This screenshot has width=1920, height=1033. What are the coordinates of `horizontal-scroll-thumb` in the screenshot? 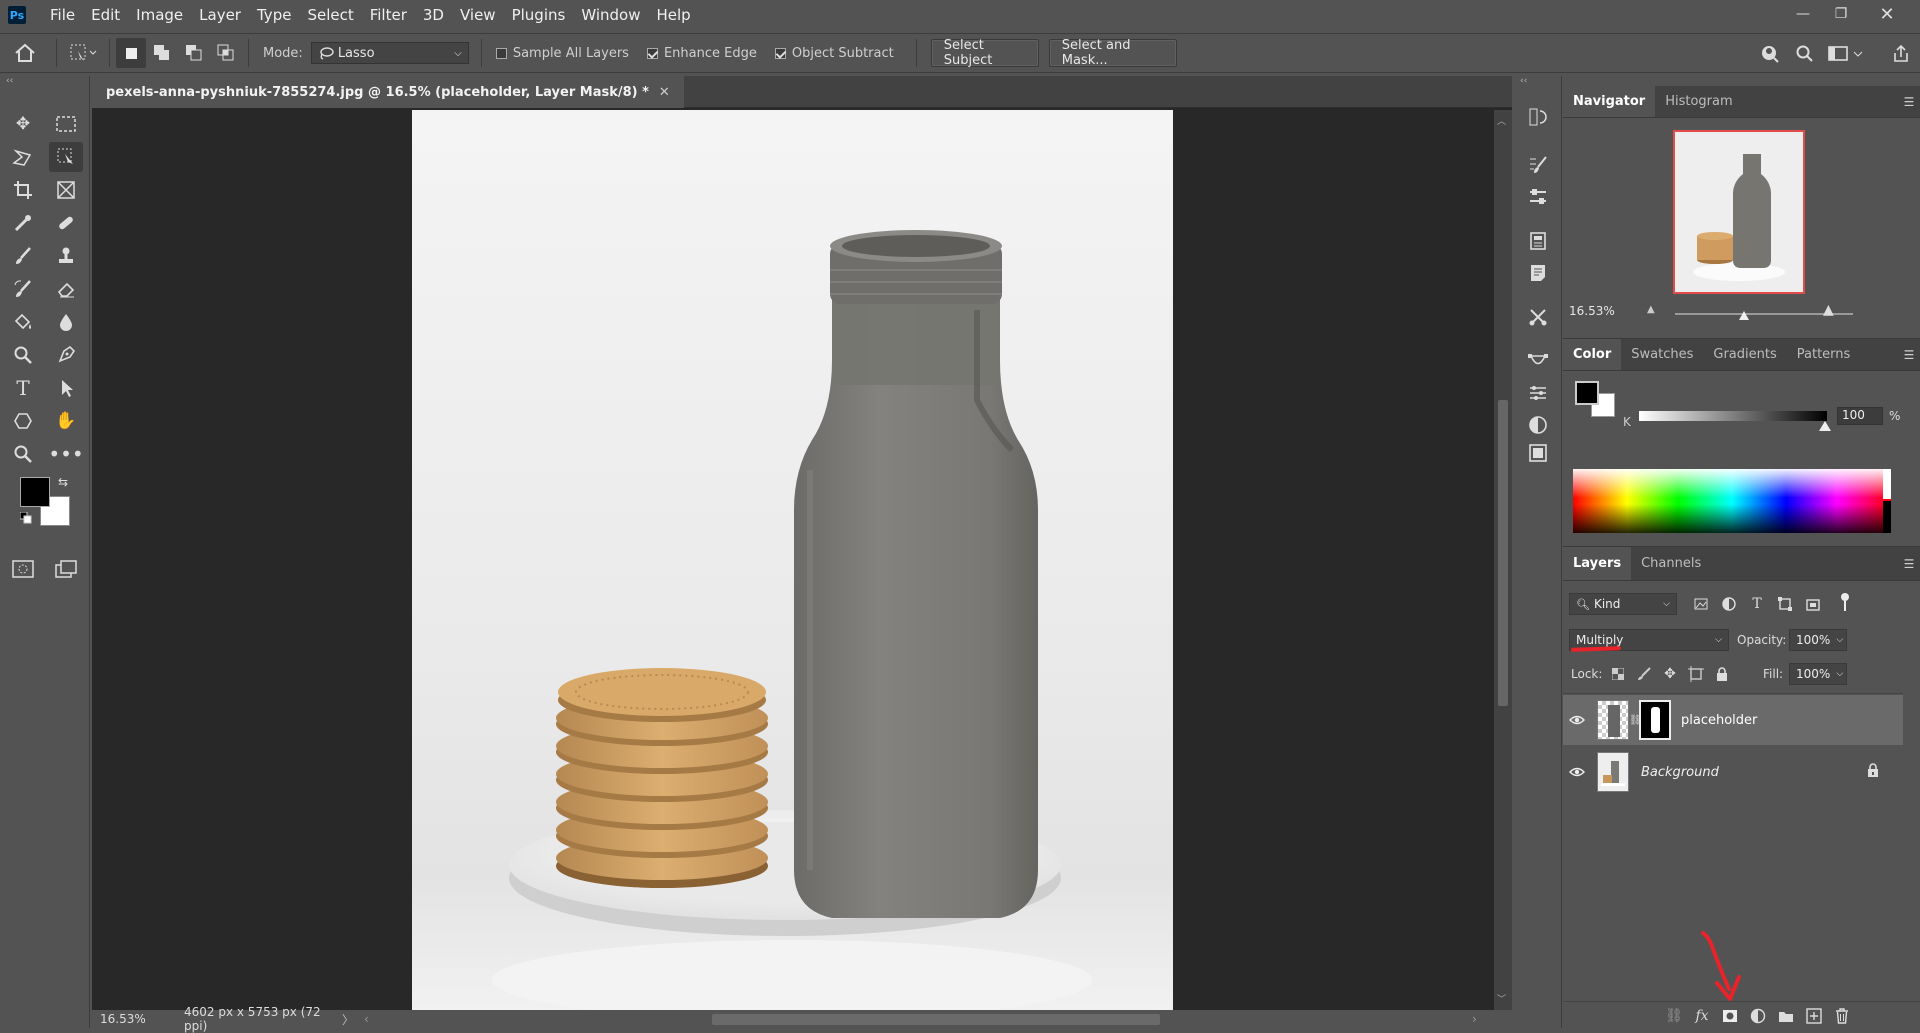 It's located at (936, 1019).